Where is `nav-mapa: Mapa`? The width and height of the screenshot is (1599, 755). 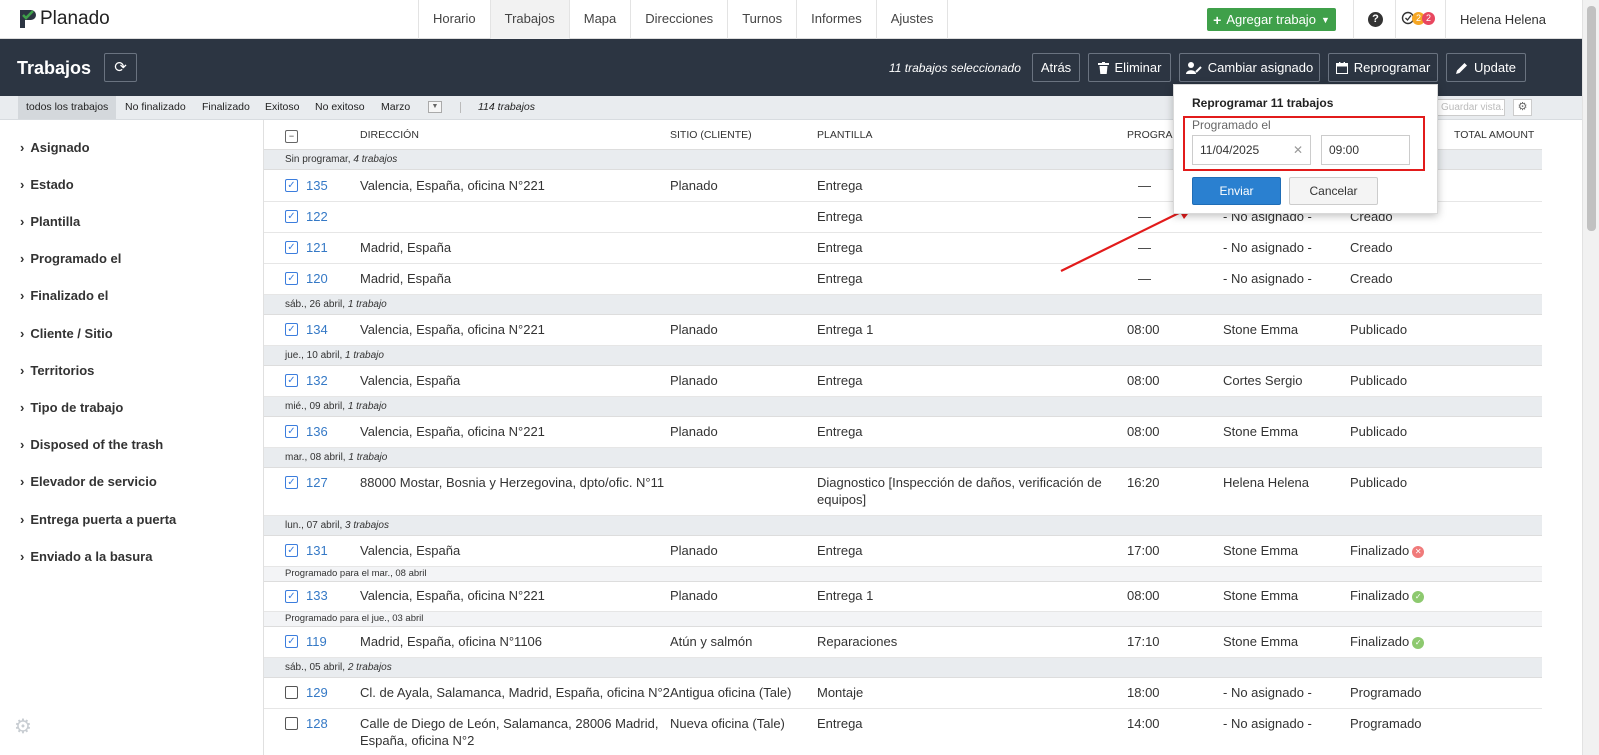
nav-mapa: Mapa is located at coordinates (601, 19).